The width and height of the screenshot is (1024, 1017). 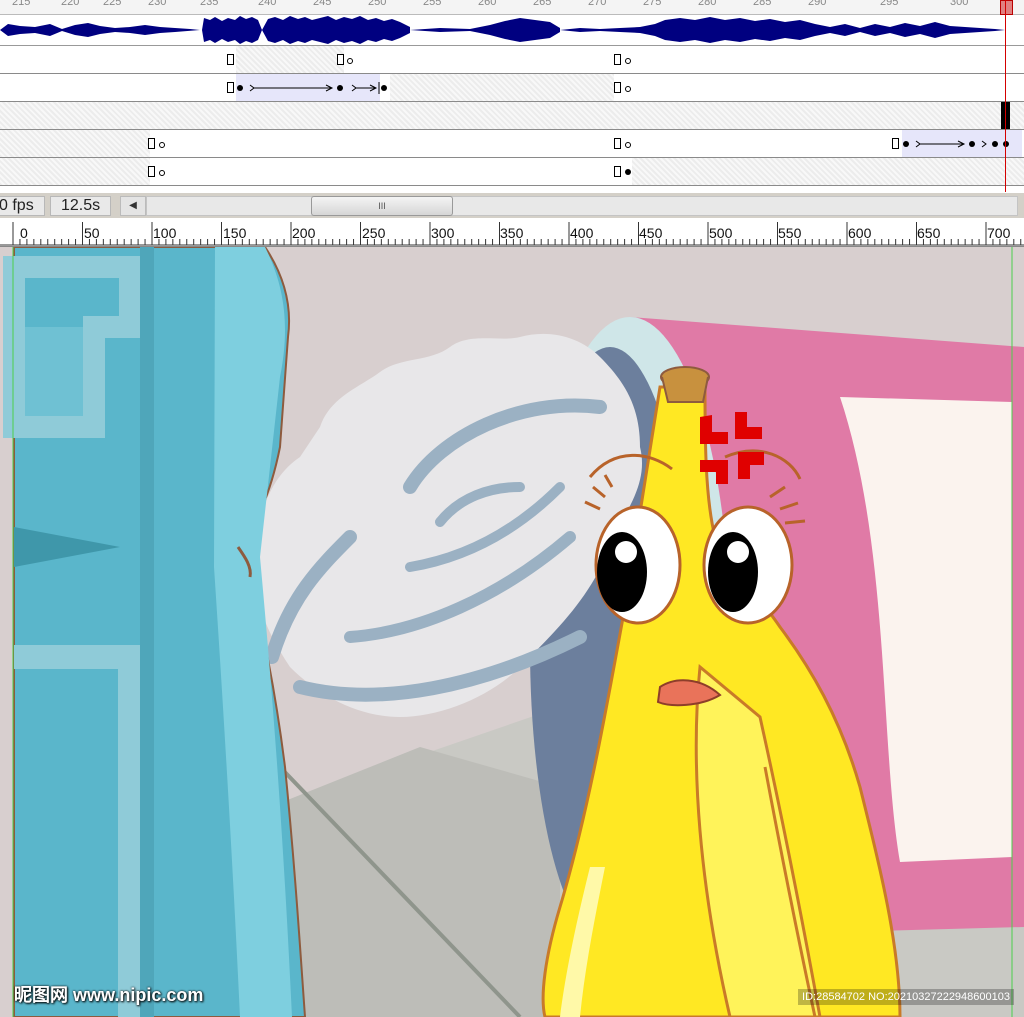 I want to click on image-id-watermark: ID:28584702 NO:20210327222948600103, so click(x=906, y=997).